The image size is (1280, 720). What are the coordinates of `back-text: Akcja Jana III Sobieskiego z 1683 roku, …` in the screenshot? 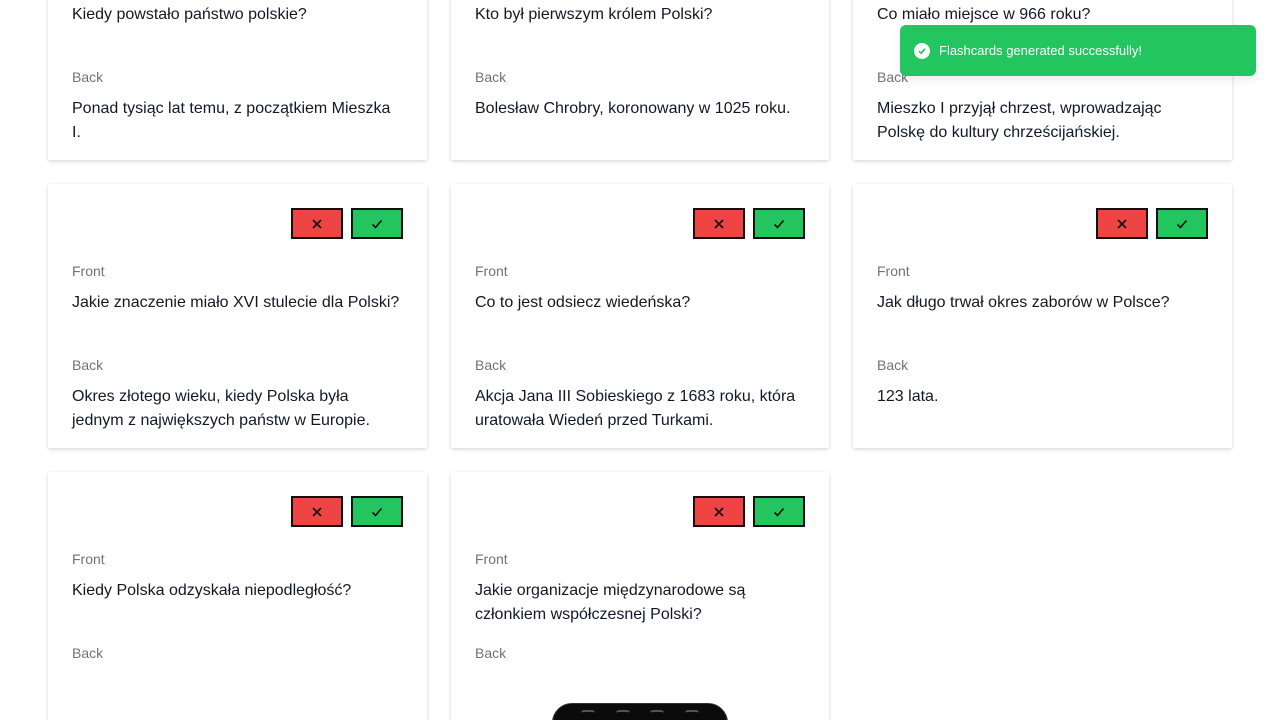 It's located at (635, 408).